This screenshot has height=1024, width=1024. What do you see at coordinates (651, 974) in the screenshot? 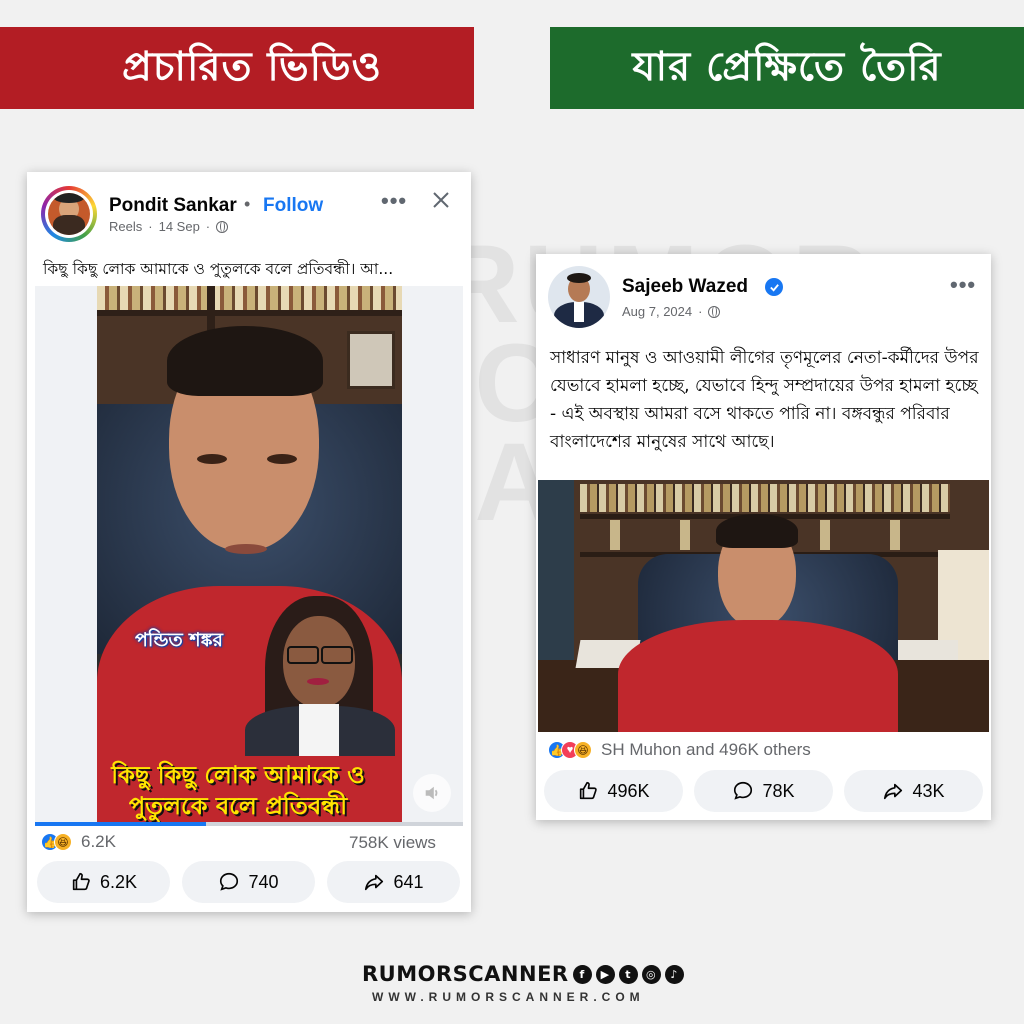
I see `instagram-icon: ◎` at bounding box center [651, 974].